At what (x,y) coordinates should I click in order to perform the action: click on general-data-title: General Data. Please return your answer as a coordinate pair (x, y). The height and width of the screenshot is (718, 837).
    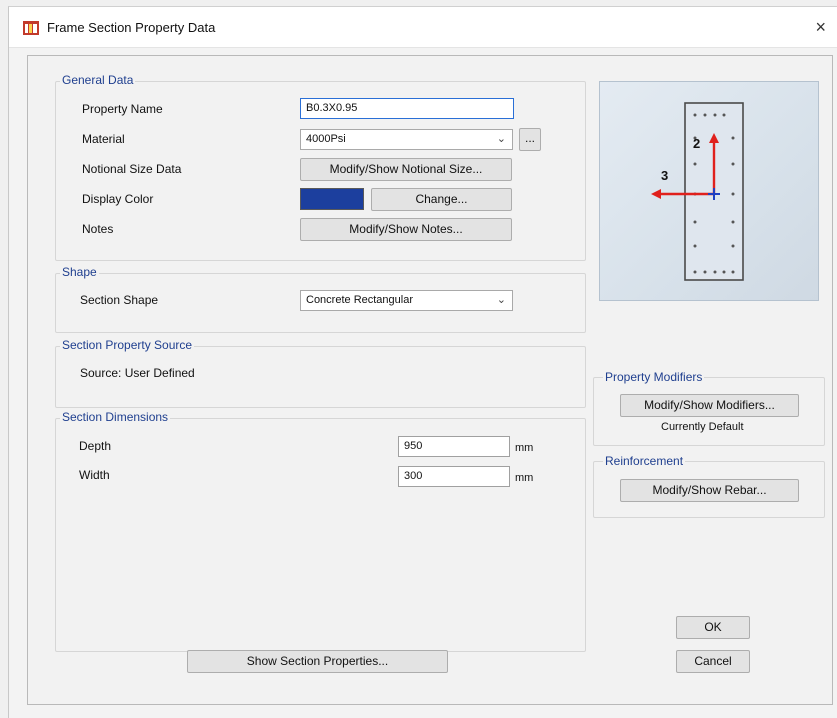
    Looking at the image, I should click on (98, 80).